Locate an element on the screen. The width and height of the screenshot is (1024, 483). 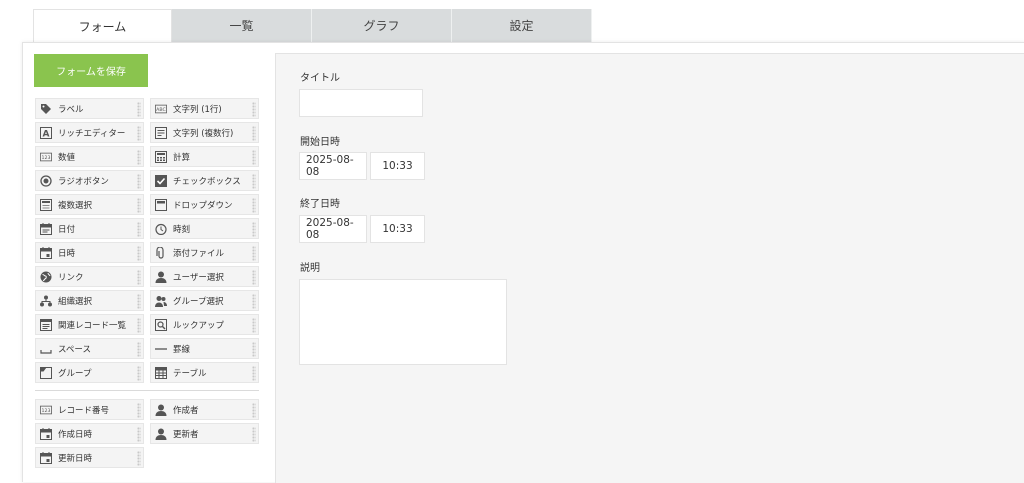
palette-item-abc-text: ABC 文字列 (1行) is located at coordinates (204, 108).